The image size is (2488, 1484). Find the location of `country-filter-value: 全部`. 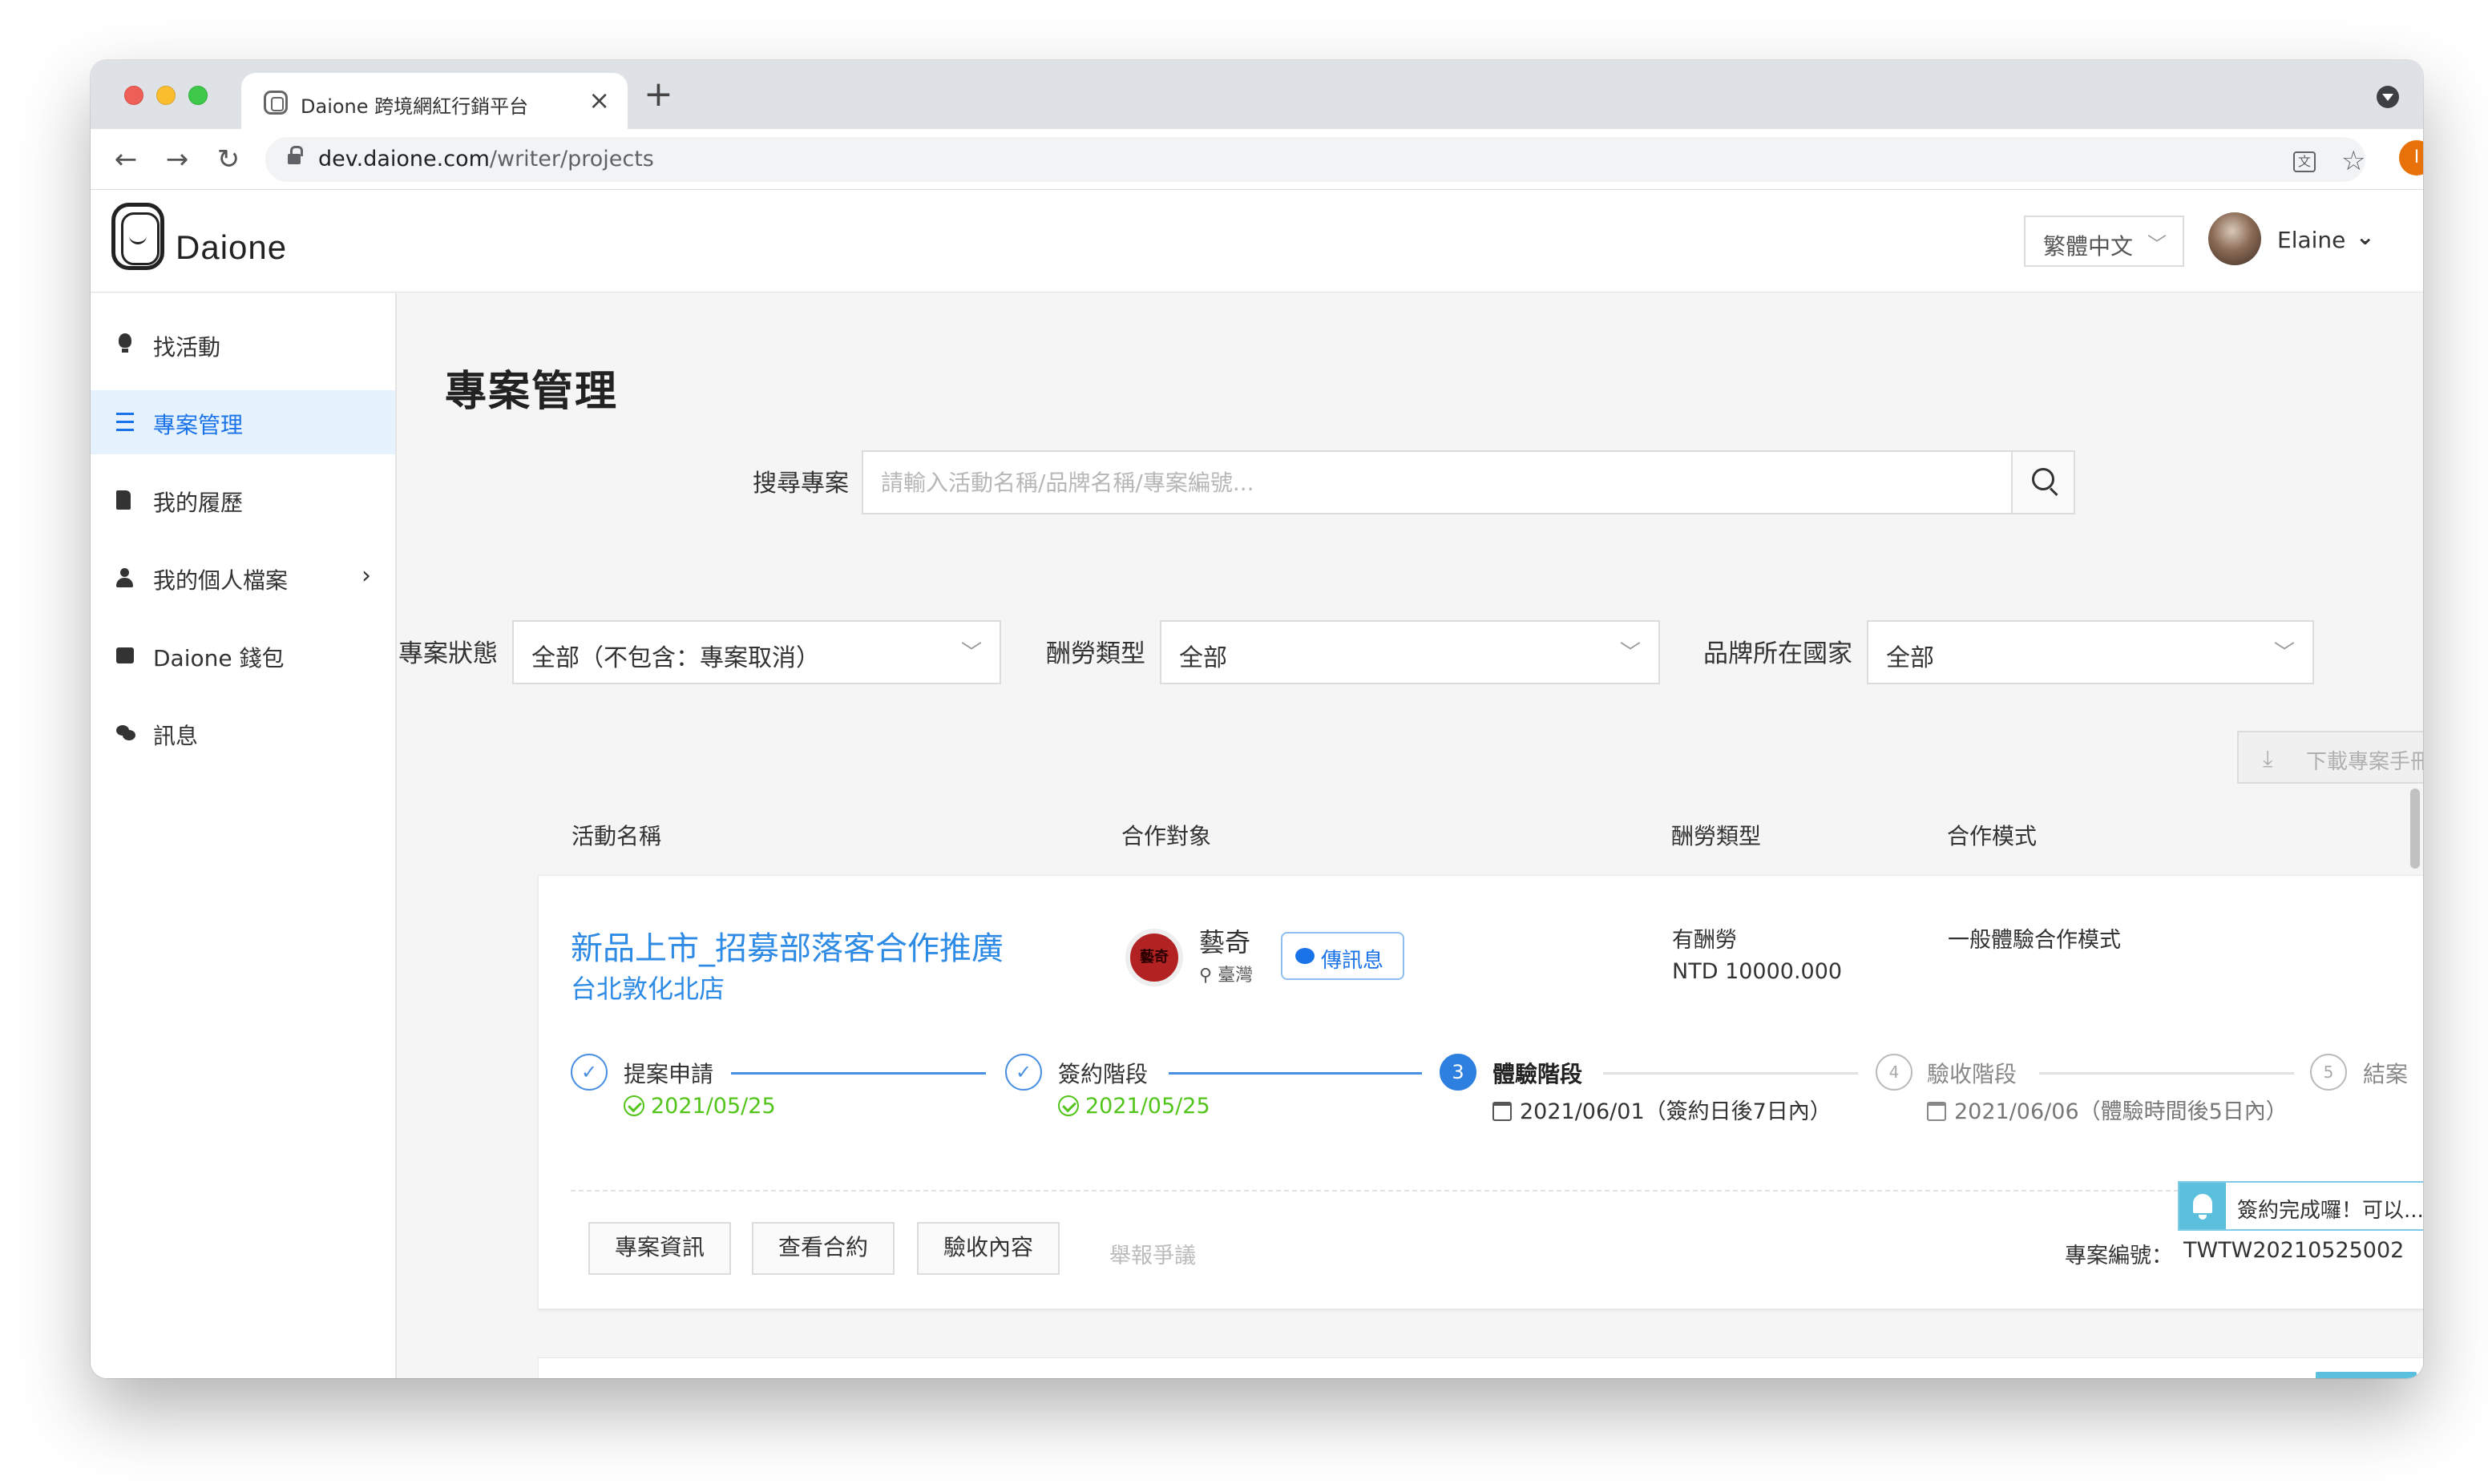

country-filter-value: 全部 is located at coordinates (1910, 658).